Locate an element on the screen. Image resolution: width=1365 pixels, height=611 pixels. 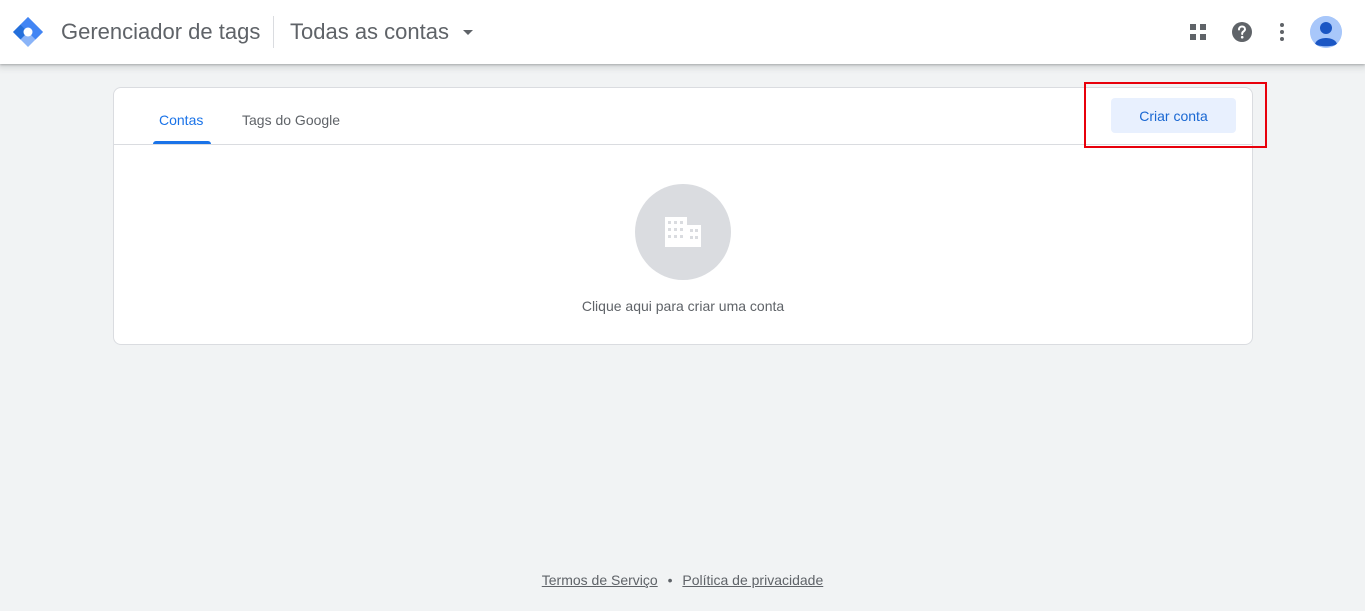
app-title: Gerenciador de tags is located at coordinates (161, 31).